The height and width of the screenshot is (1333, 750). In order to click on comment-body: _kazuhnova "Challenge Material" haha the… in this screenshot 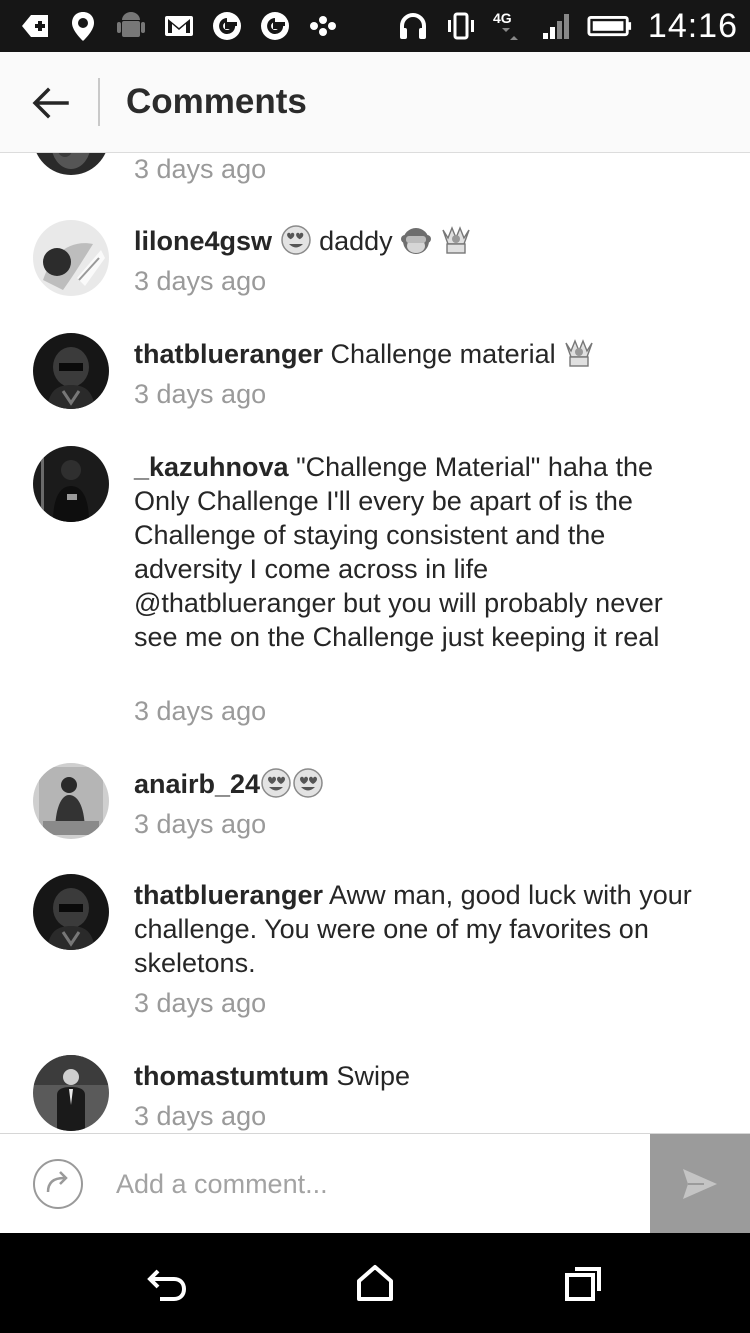, I will do `click(414, 552)`.